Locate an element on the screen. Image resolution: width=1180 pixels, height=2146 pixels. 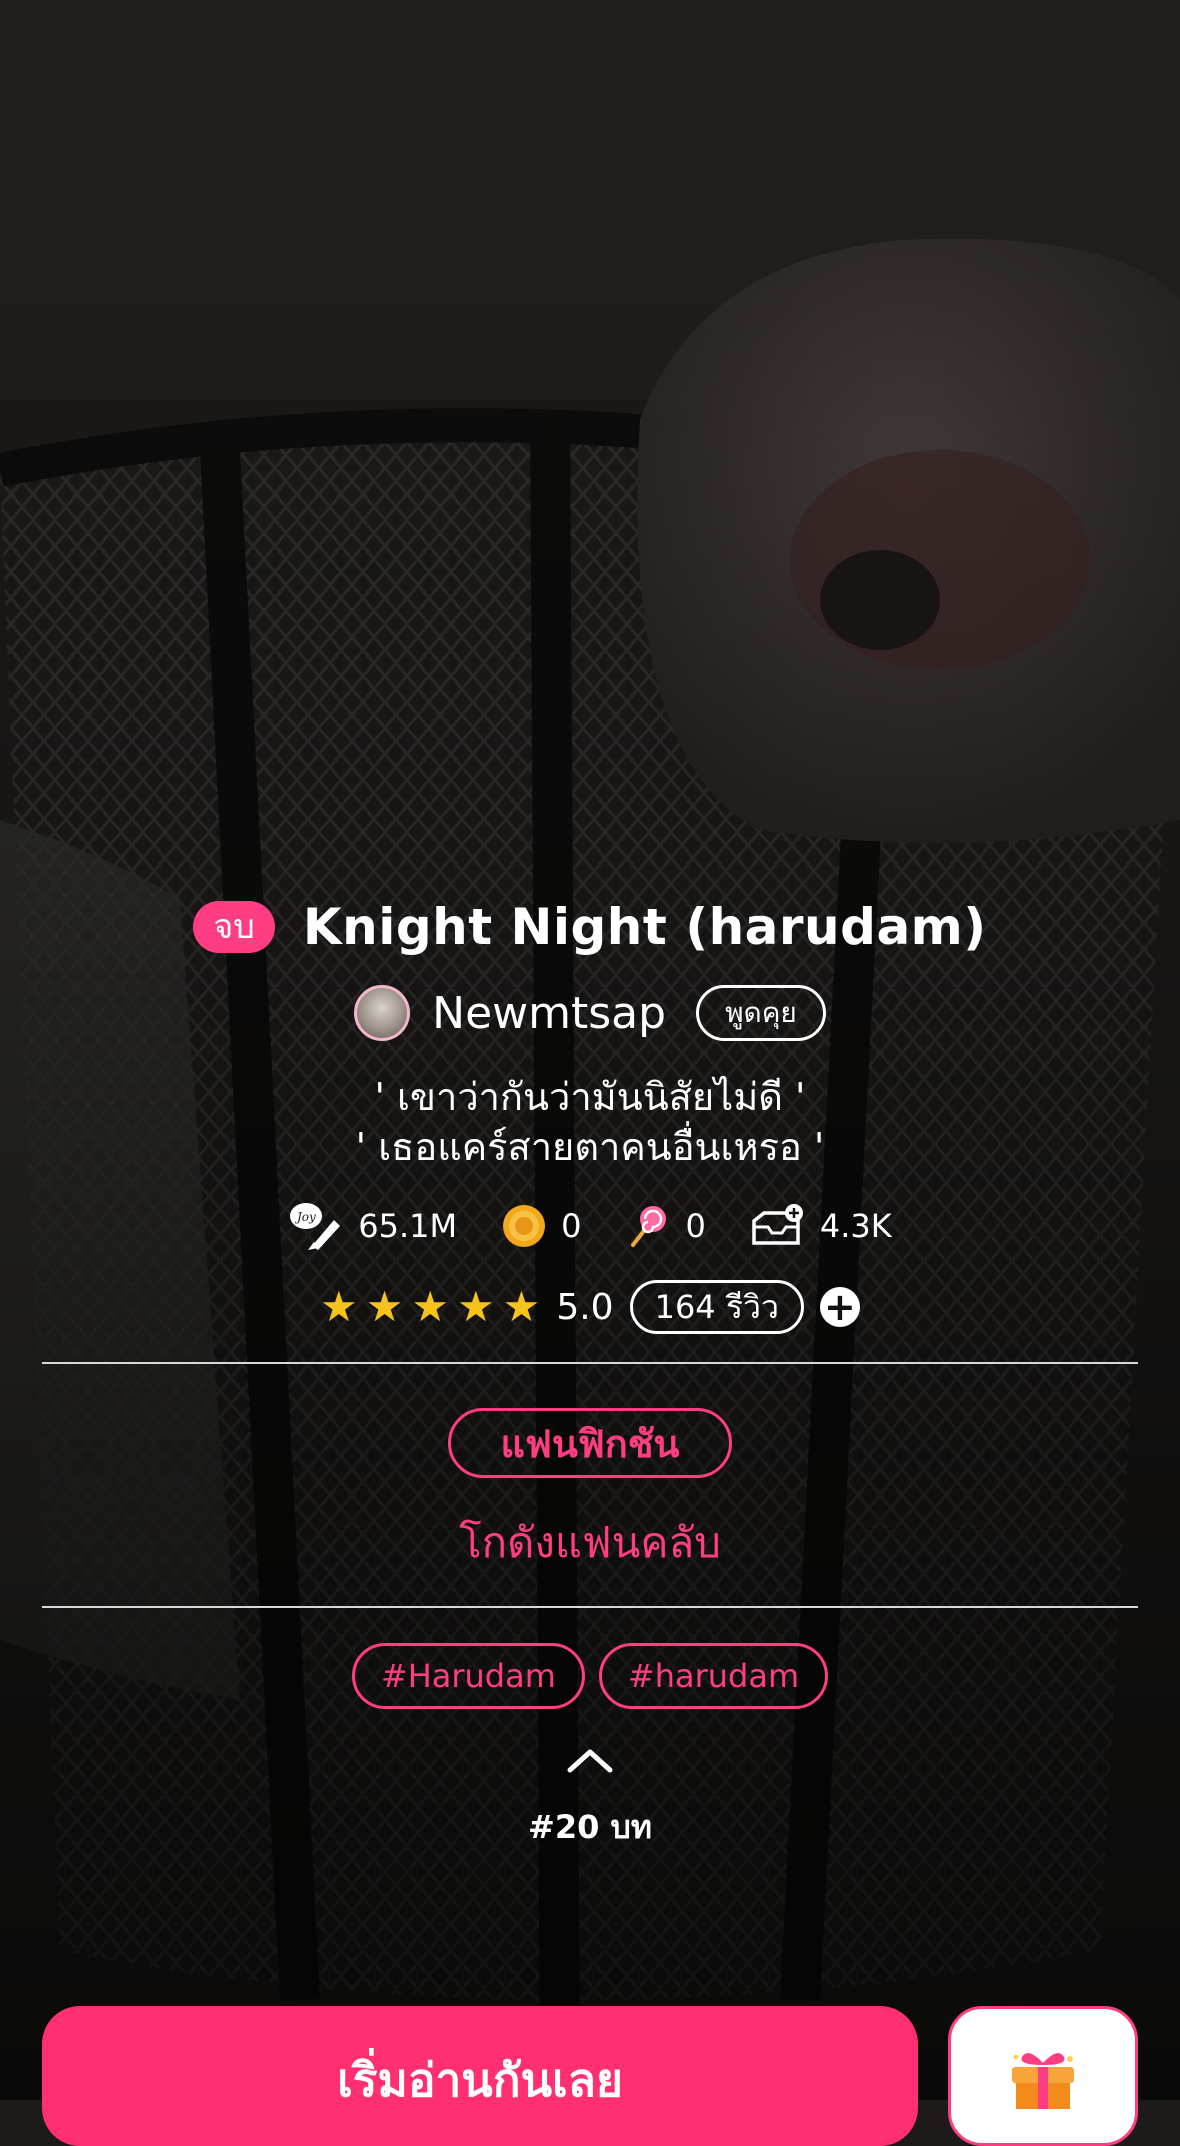
stat-views: Joy 65.1M is located at coordinates (372, 1226).